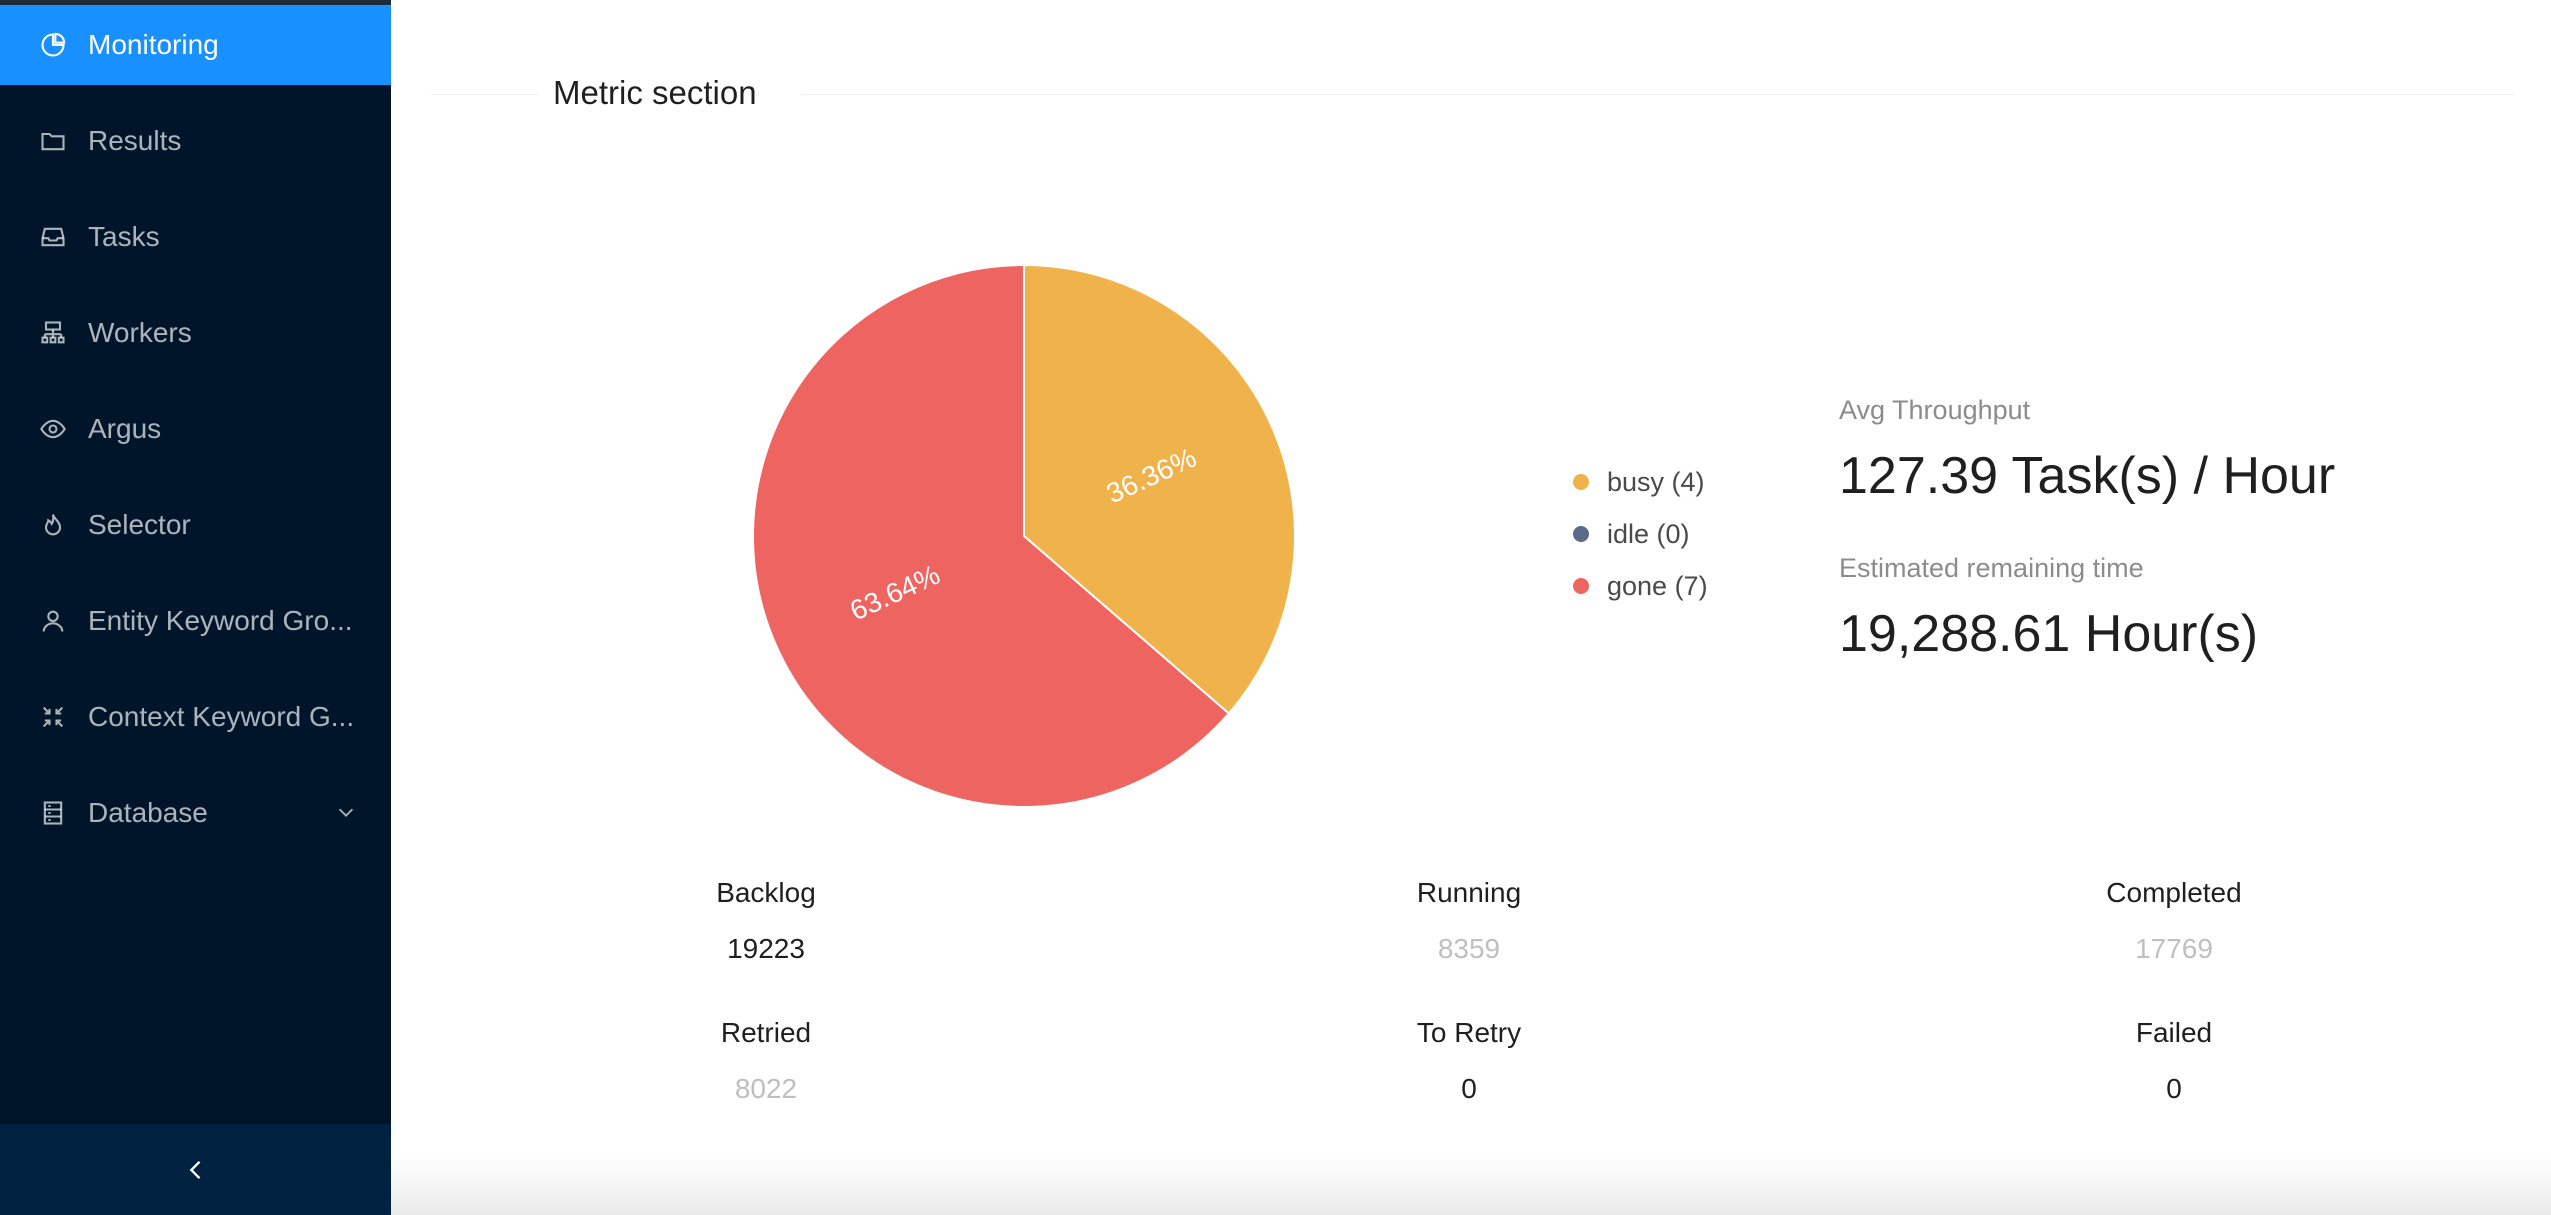 The height and width of the screenshot is (1215, 2551). Describe the element at coordinates (485, 94) in the screenshot. I see `section-divider-left` at that location.